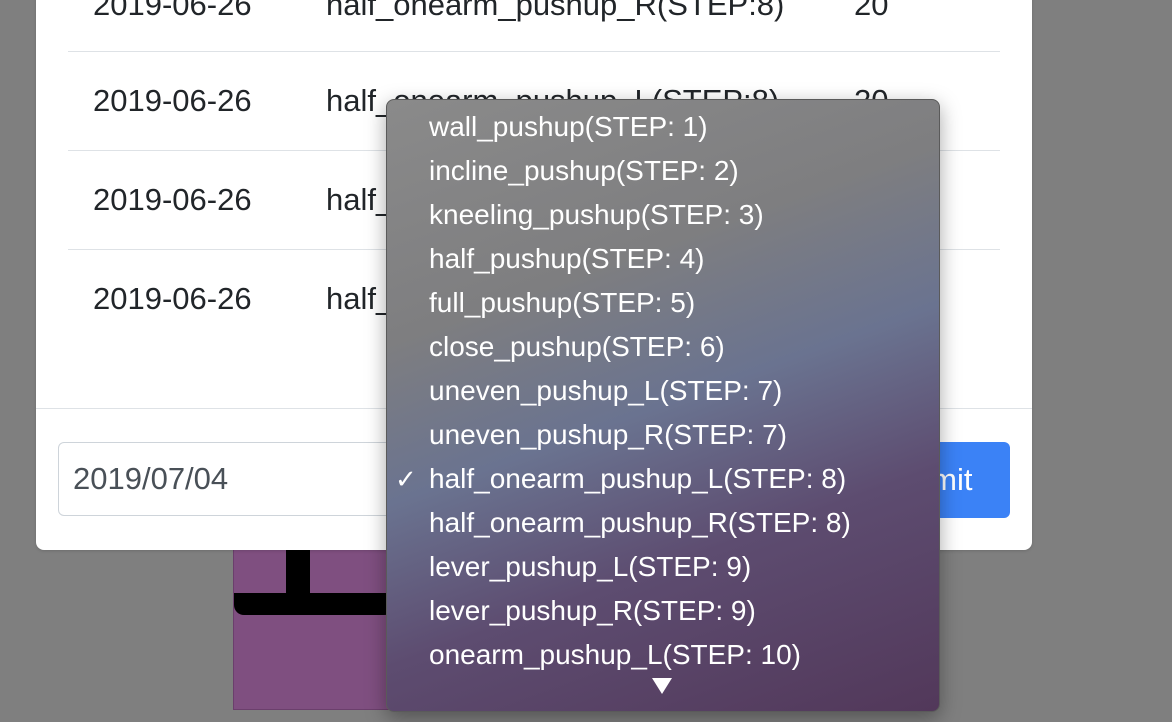  Describe the element at coordinates (662, 686) in the screenshot. I see `triangle-down-icon` at that location.